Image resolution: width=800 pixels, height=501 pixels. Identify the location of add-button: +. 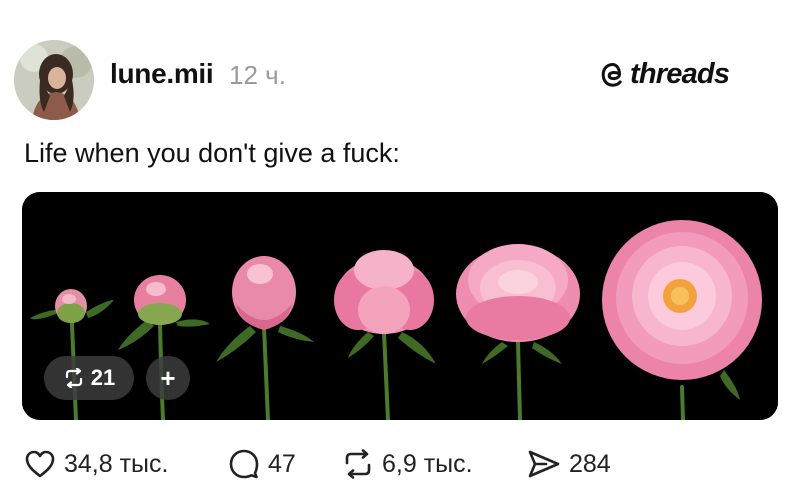
(168, 378).